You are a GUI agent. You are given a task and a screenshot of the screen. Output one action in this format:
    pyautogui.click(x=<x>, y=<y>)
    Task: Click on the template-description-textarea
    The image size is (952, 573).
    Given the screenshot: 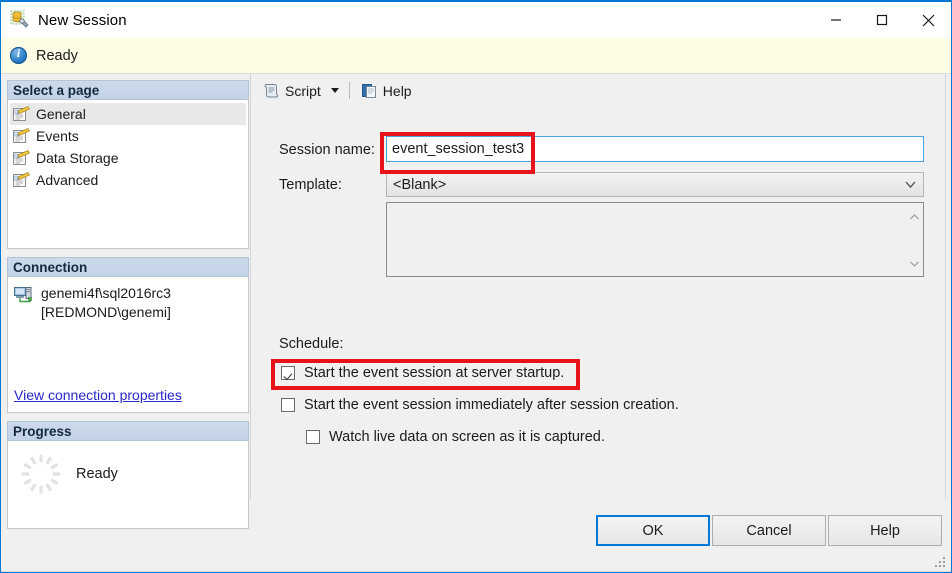 What is the action you would take?
    pyautogui.click(x=655, y=239)
    